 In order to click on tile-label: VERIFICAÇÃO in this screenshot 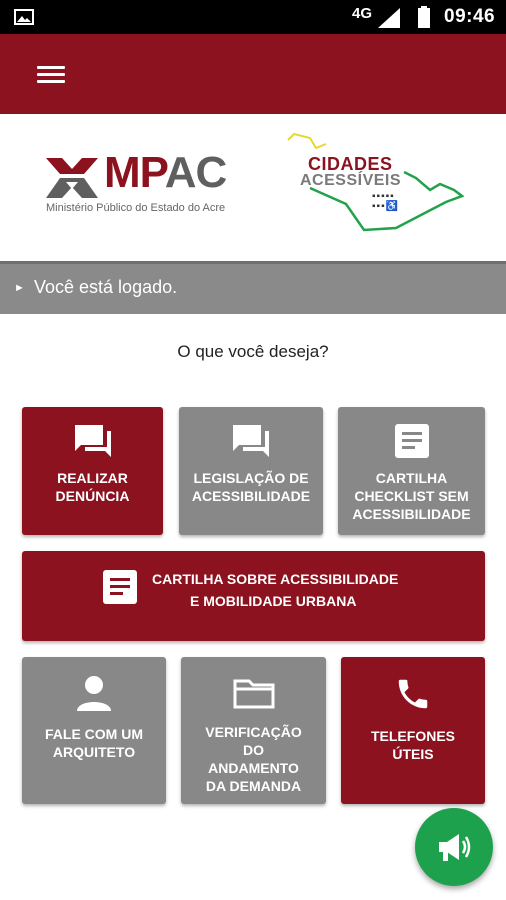, I will do `click(253, 732)`.